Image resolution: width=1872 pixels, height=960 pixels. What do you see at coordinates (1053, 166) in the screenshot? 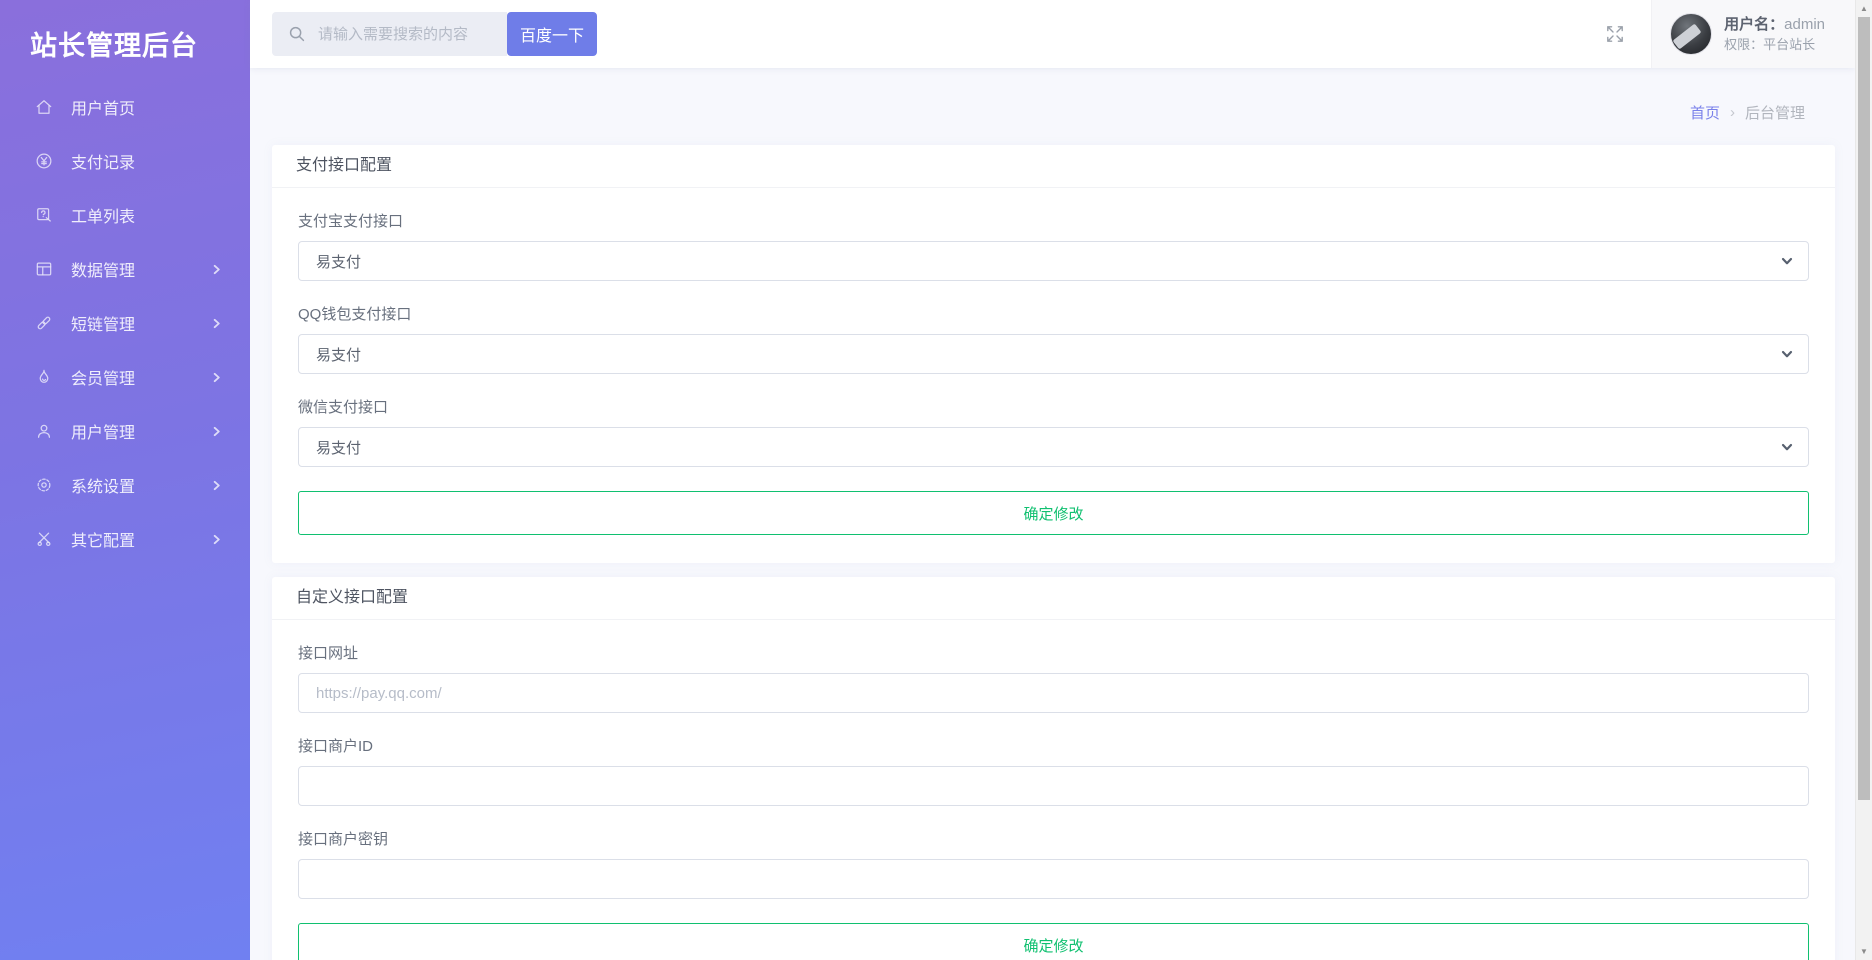
I see `card-title: 支付接口配置` at bounding box center [1053, 166].